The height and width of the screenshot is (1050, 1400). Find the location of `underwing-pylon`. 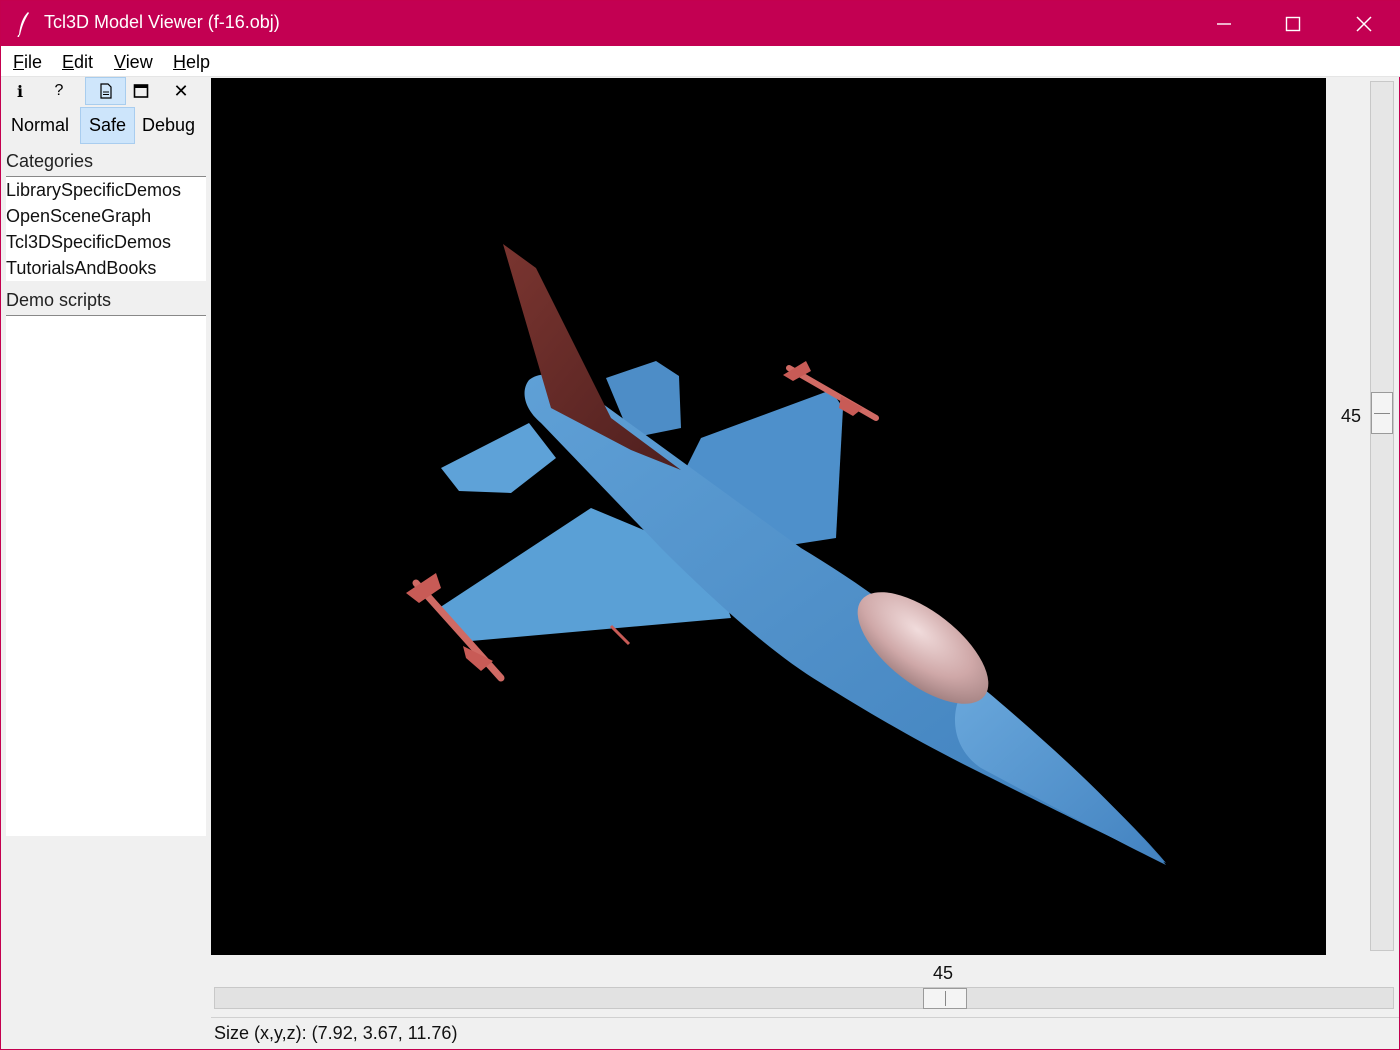

underwing-pylon is located at coordinates (620, 635).